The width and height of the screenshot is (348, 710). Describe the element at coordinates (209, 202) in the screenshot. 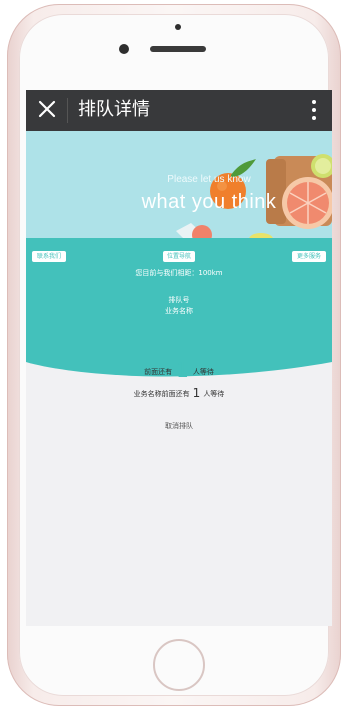

I see `banner-headline: what you think` at that location.